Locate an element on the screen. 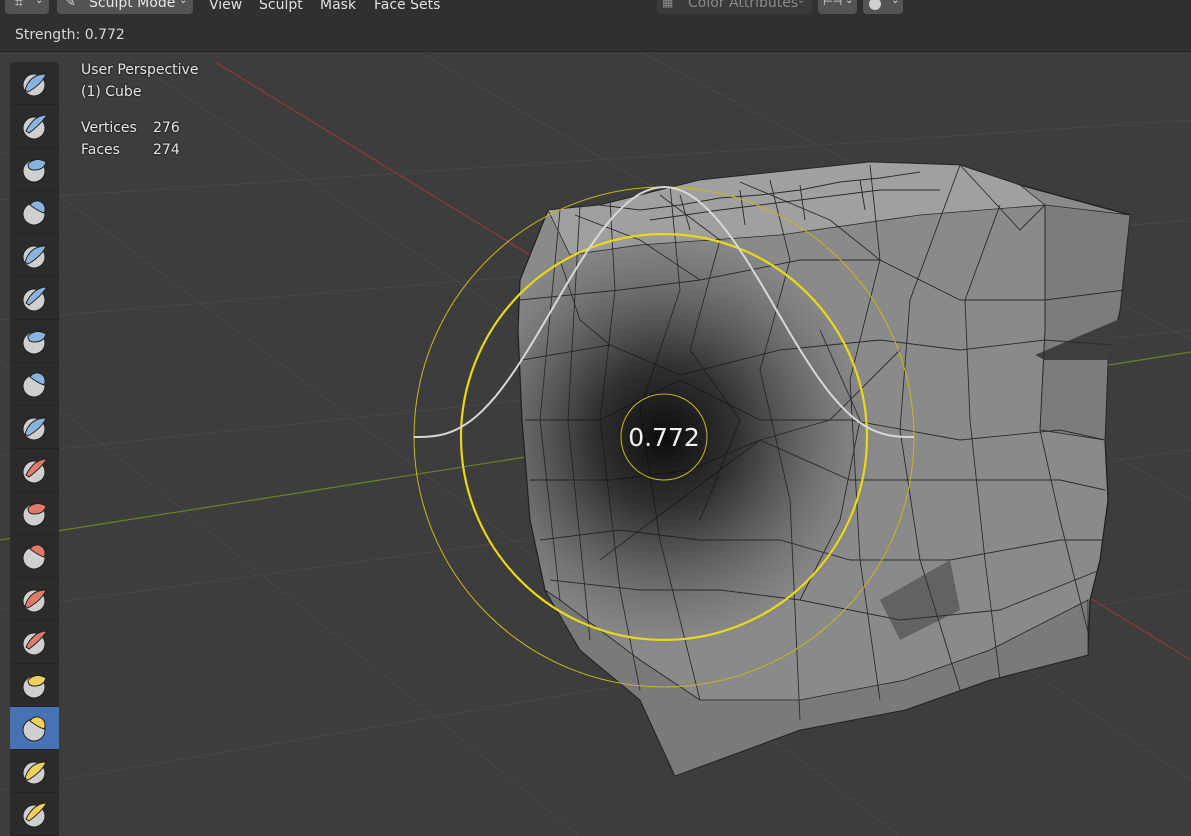 Image resolution: width=1191 pixels, height=836 pixels. inflate-brush-icon is located at coordinates (34, 342).